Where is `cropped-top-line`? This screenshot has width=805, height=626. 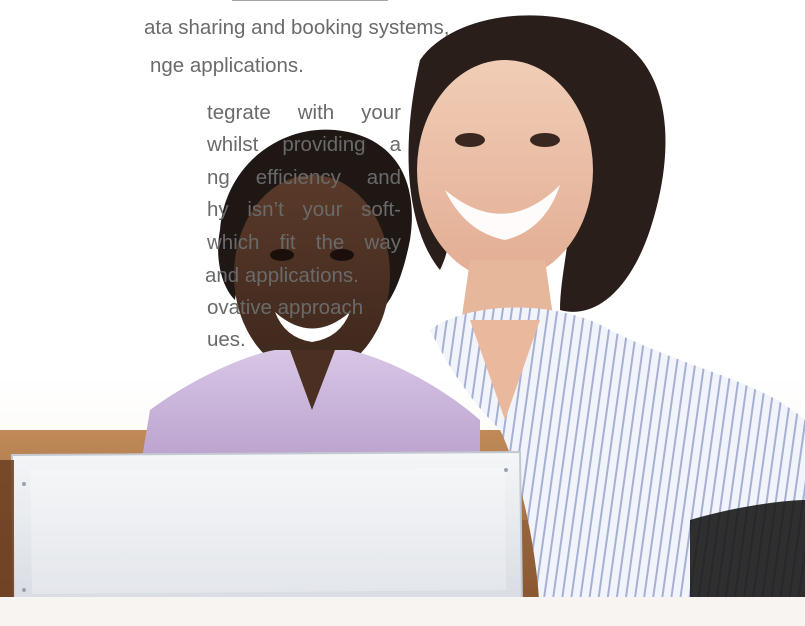 cropped-top-line is located at coordinates (310, 0).